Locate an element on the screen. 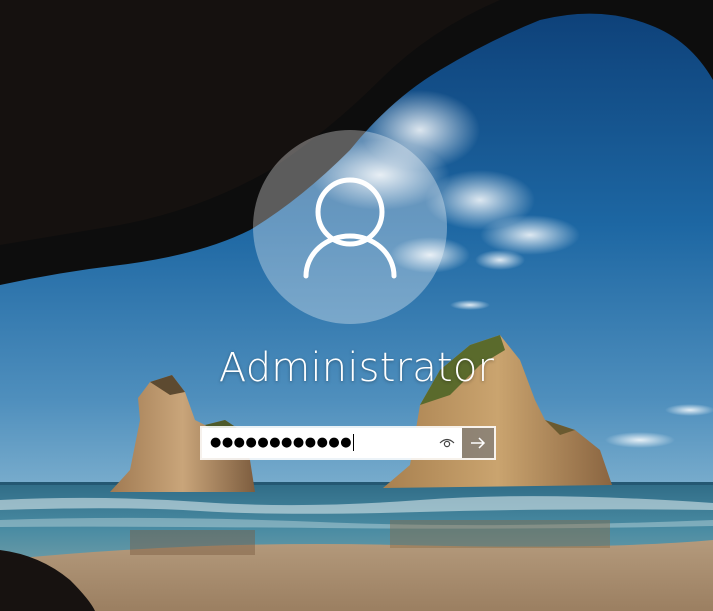 The width and height of the screenshot is (713, 611). arrow-right-icon is located at coordinates (478, 443).